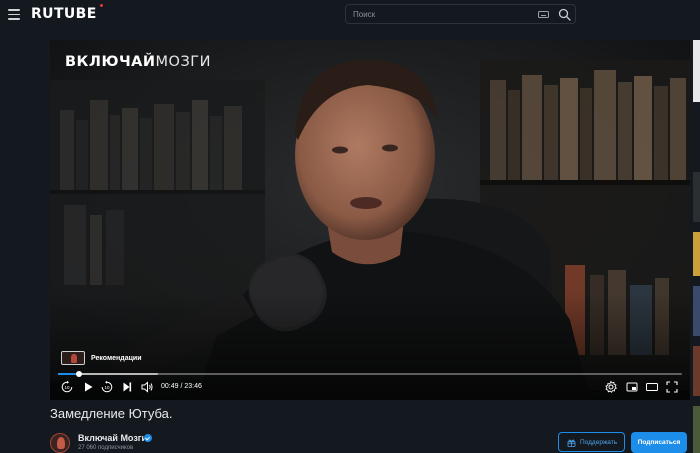  I want to click on play-icon, so click(88, 387).